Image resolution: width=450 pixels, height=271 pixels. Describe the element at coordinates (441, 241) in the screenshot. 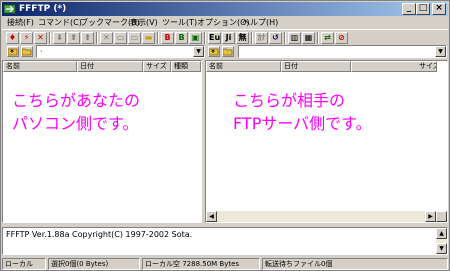

I see `vertical-scrollbar: ▲ ▼` at that location.